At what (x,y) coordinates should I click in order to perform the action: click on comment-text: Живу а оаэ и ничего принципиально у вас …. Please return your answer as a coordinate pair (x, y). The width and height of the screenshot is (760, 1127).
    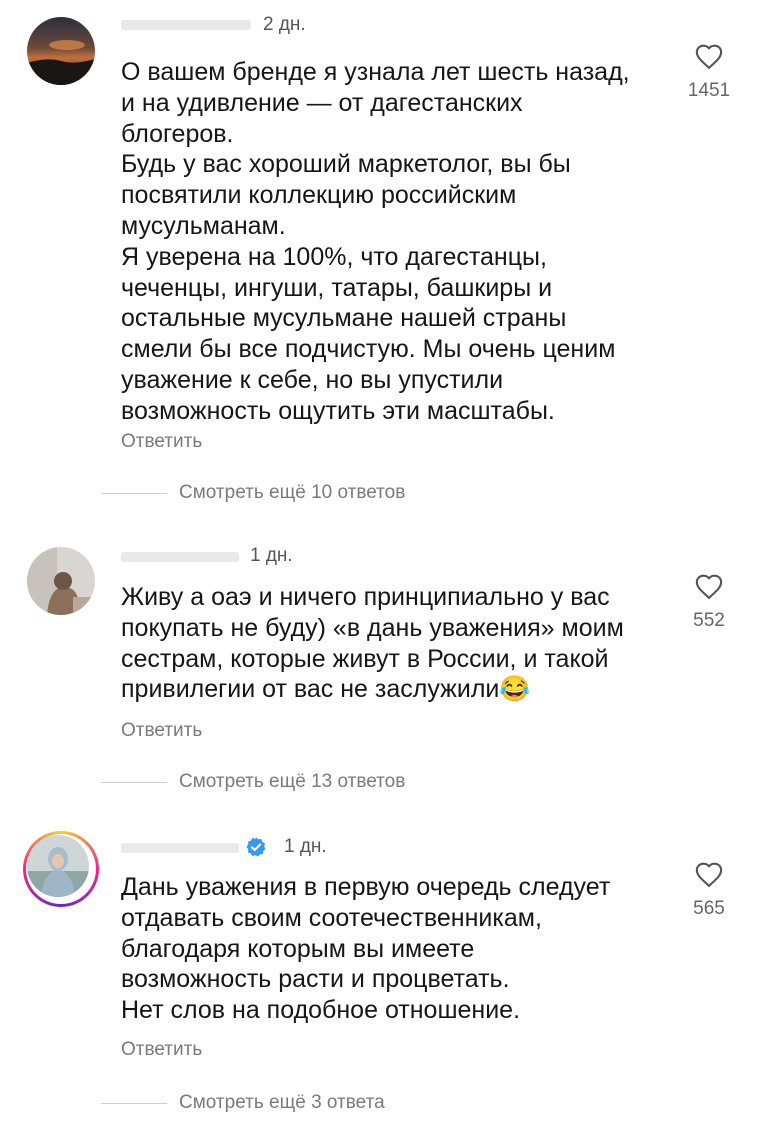
    Looking at the image, I should click on (372, 643).